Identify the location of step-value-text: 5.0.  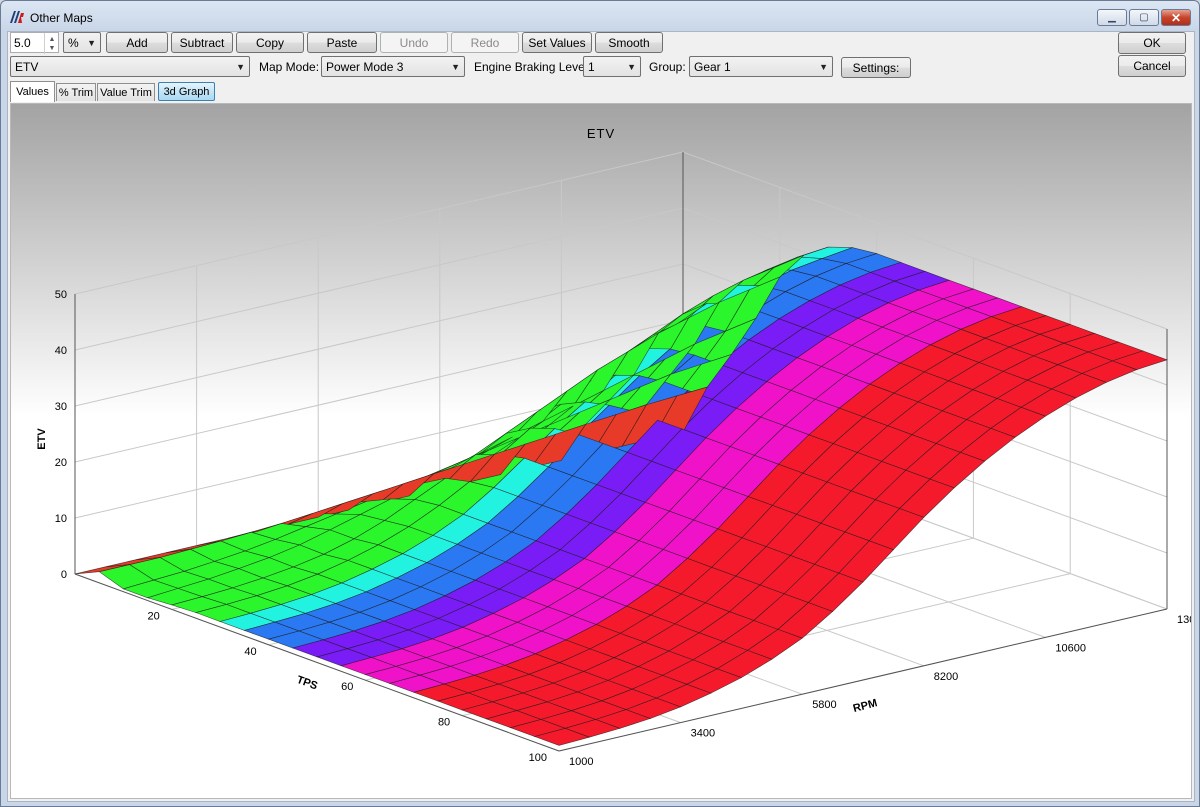
(22, 42).